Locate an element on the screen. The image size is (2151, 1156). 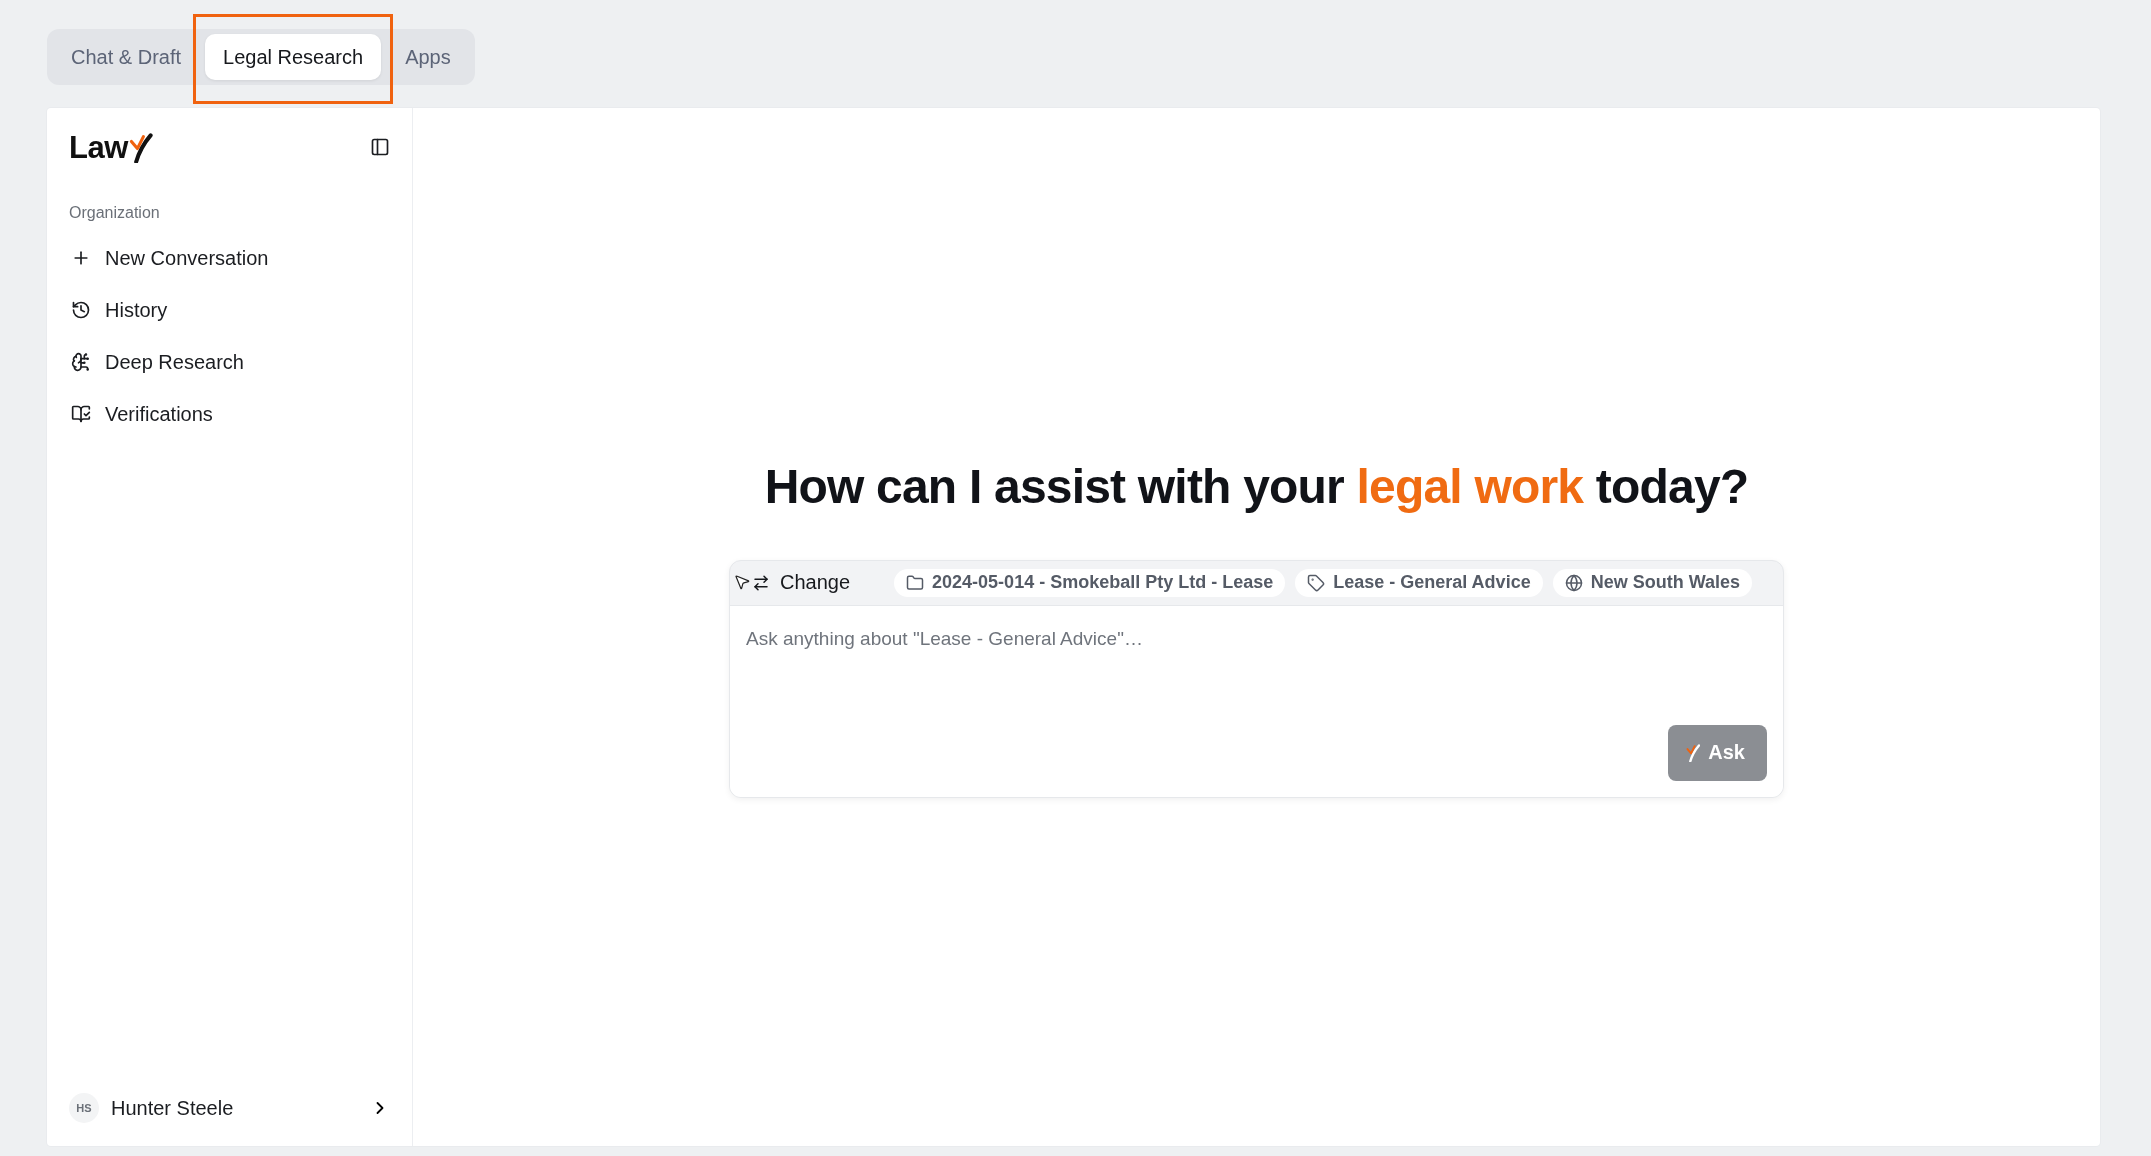
tab: Legal Research is located at coordinates (293, 57).